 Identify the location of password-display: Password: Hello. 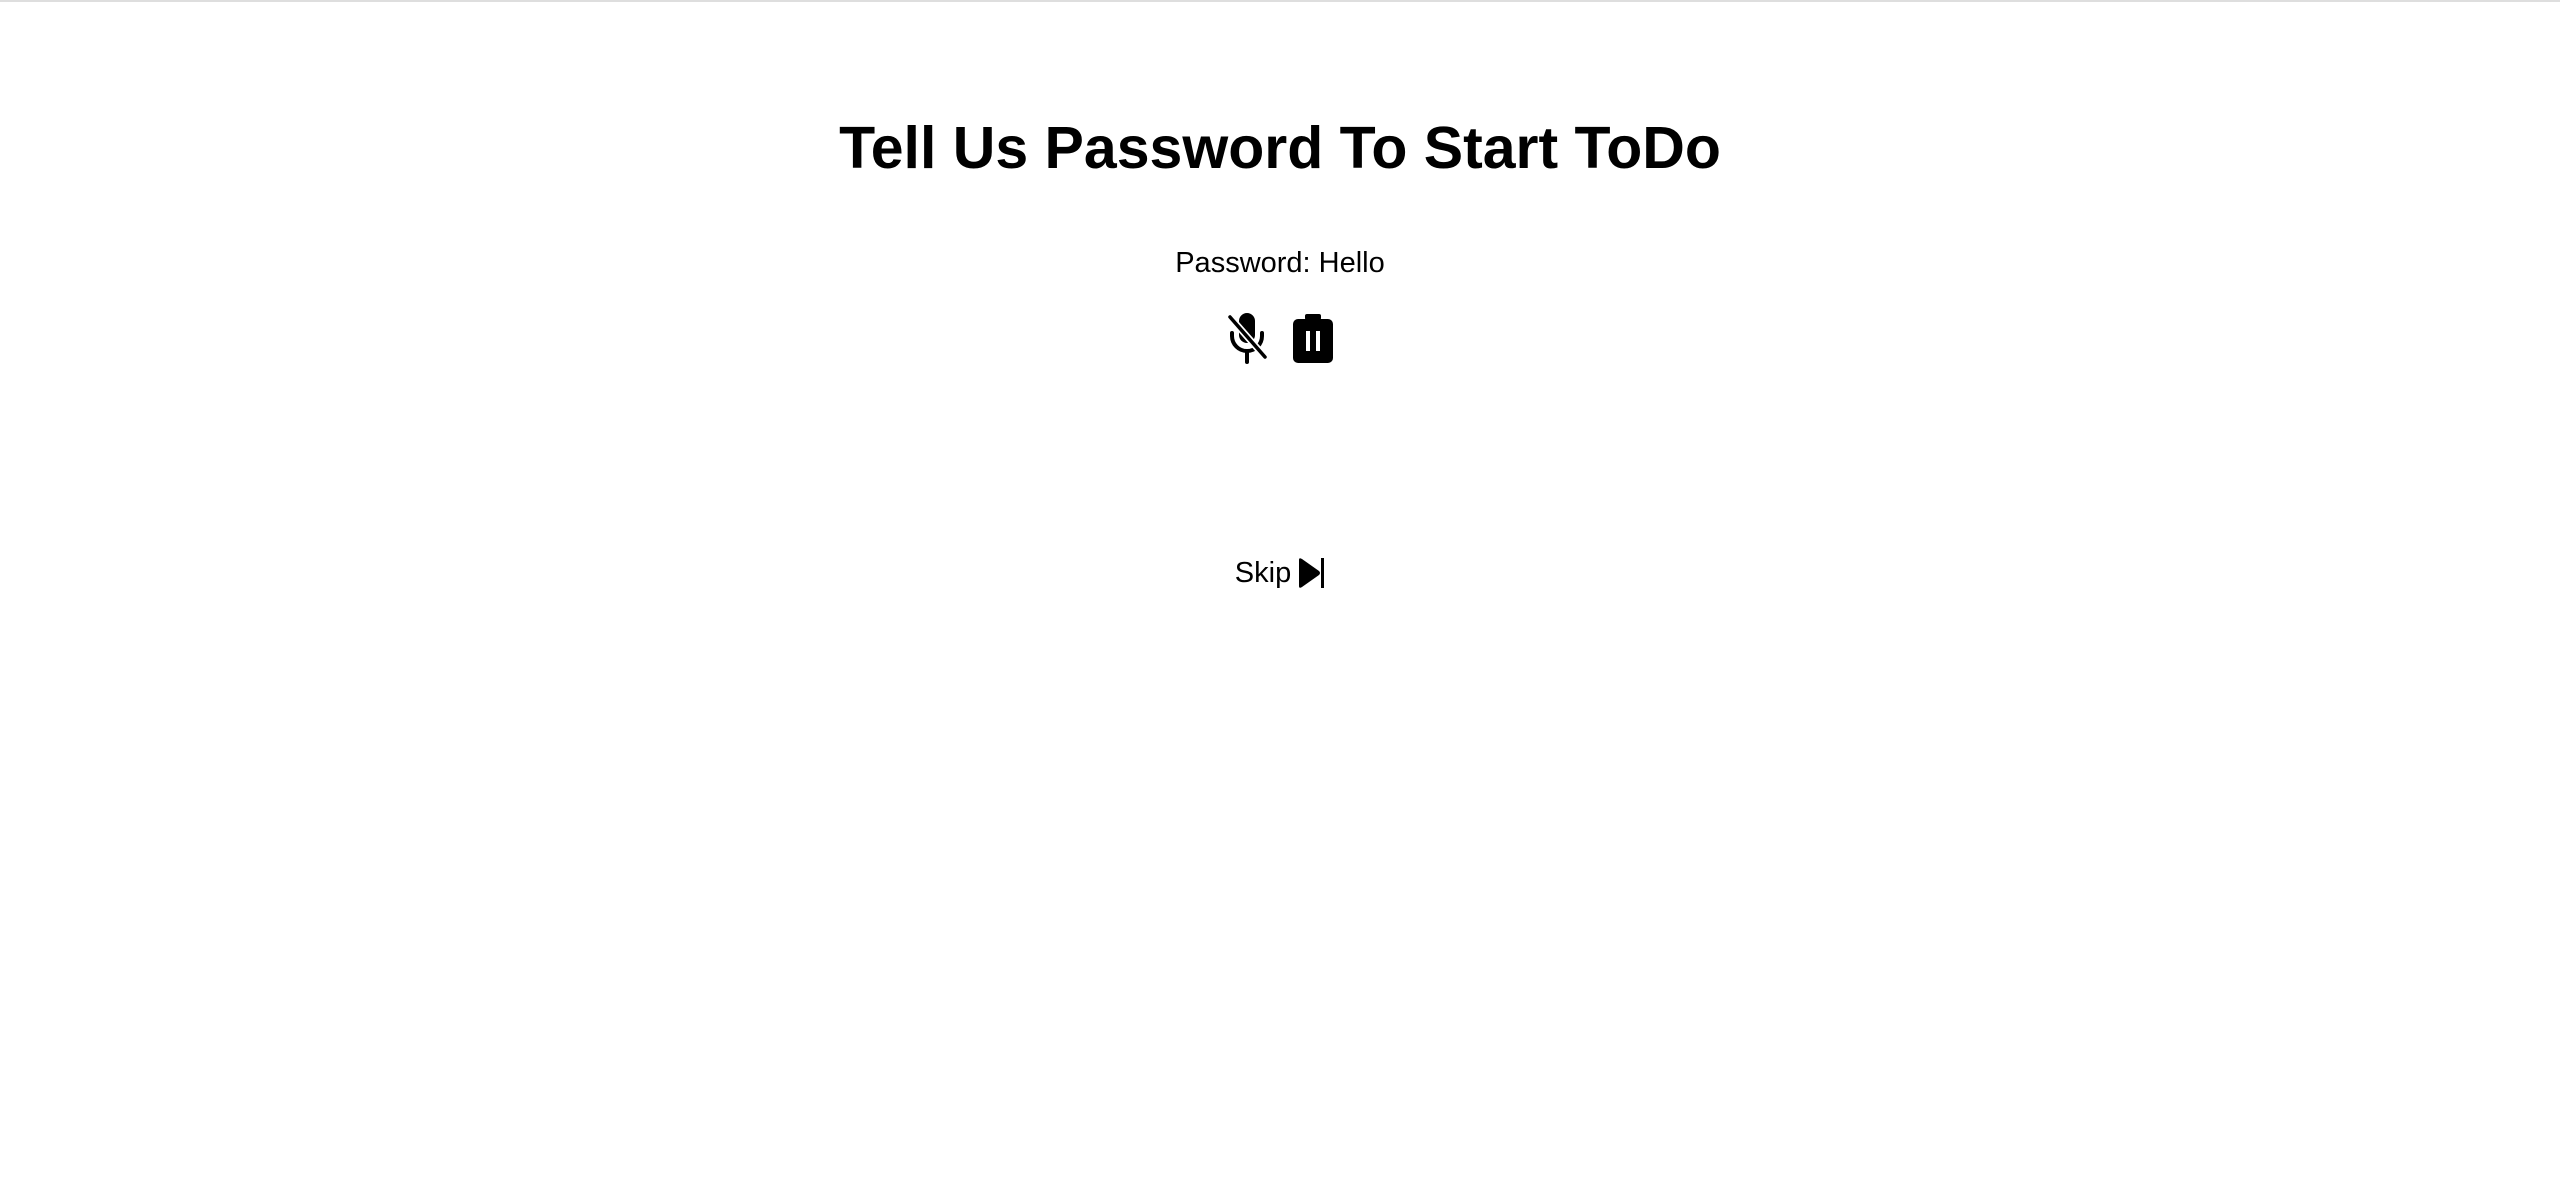
(1280, 263).